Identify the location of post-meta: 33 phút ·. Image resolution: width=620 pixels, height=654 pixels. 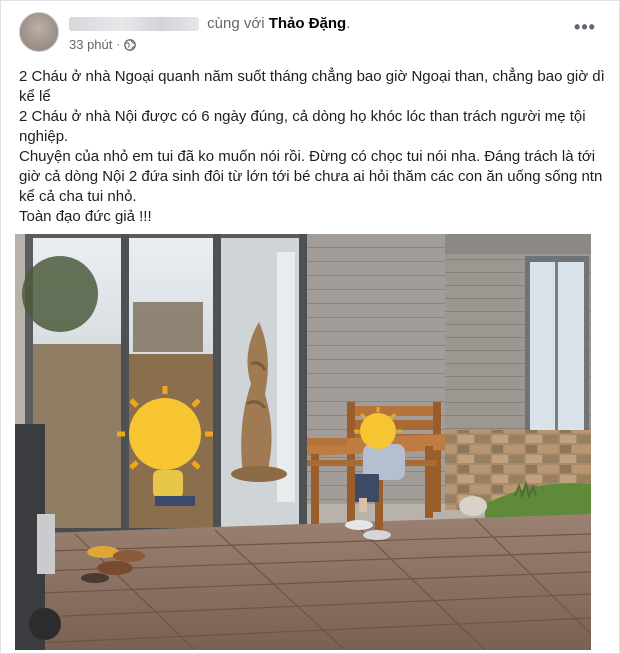
(102, 44).